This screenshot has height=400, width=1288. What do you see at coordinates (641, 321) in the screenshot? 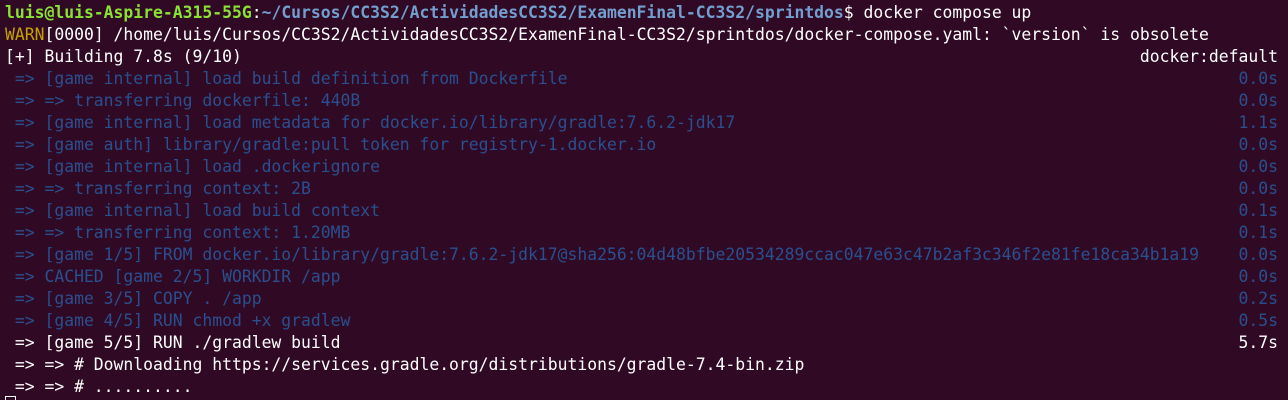
I see `build-step-line: => [game 4/5] RUN chmod +x gradlew 0.5s` at bounding box center [641, 321].